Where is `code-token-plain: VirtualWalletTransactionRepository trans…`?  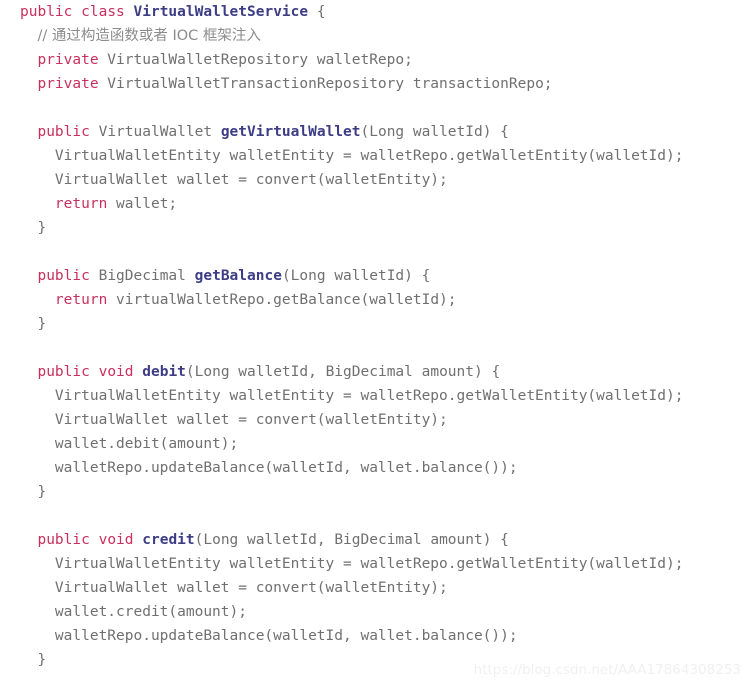 code-token-plain: VirtualWalletTransactionRepository trans… is located at coordinates (325, 84).